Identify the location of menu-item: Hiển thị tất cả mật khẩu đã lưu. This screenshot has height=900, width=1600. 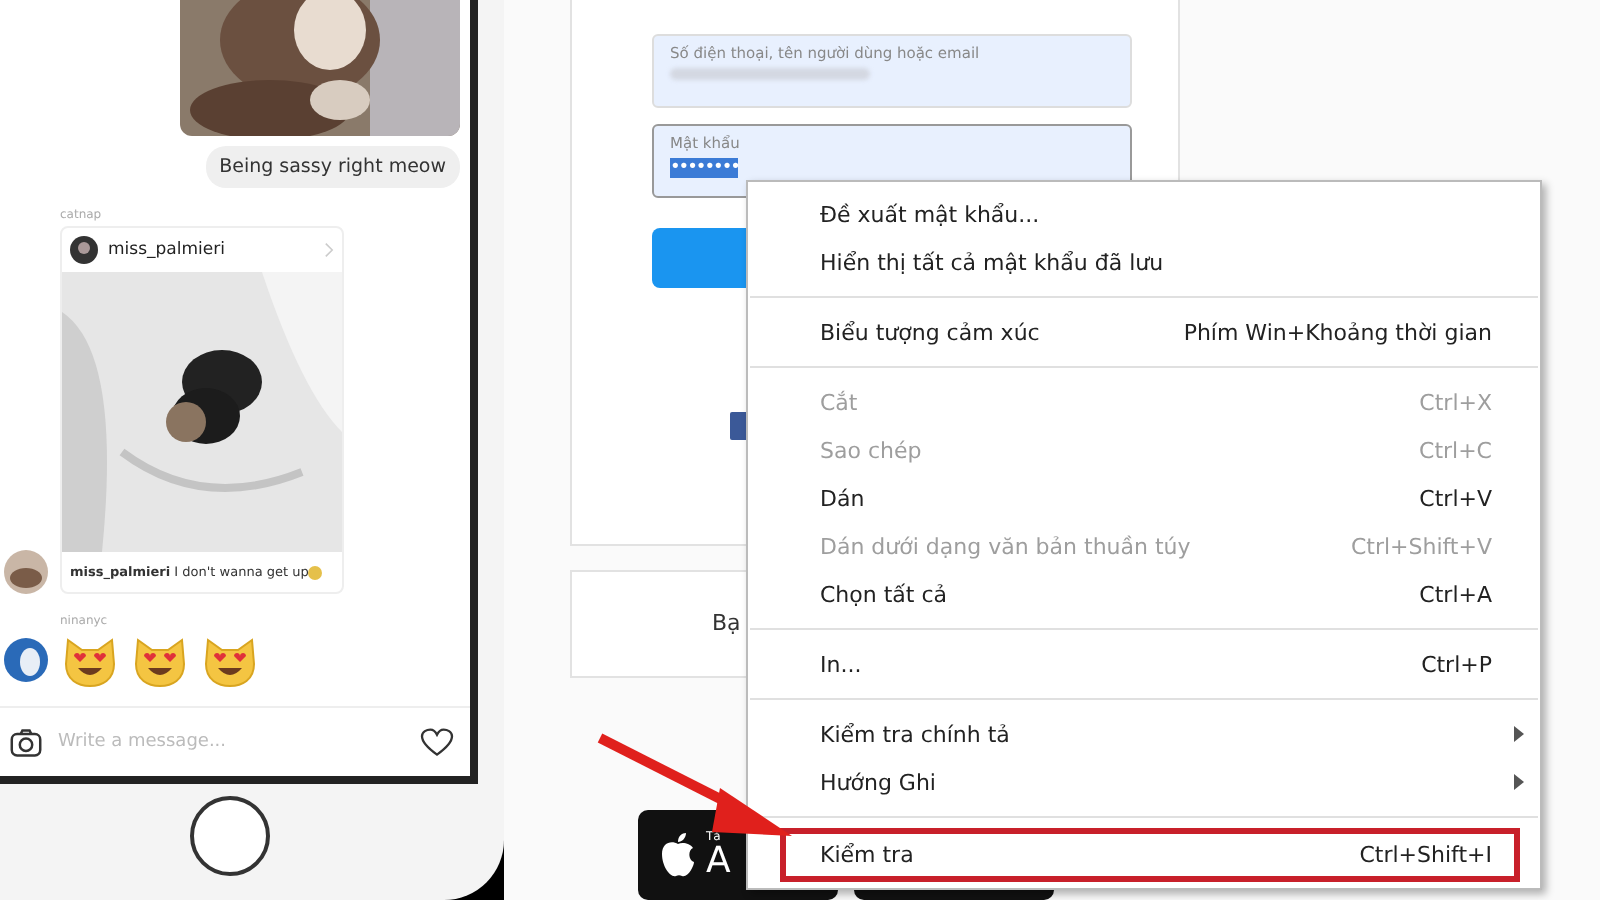
(1144, 262).